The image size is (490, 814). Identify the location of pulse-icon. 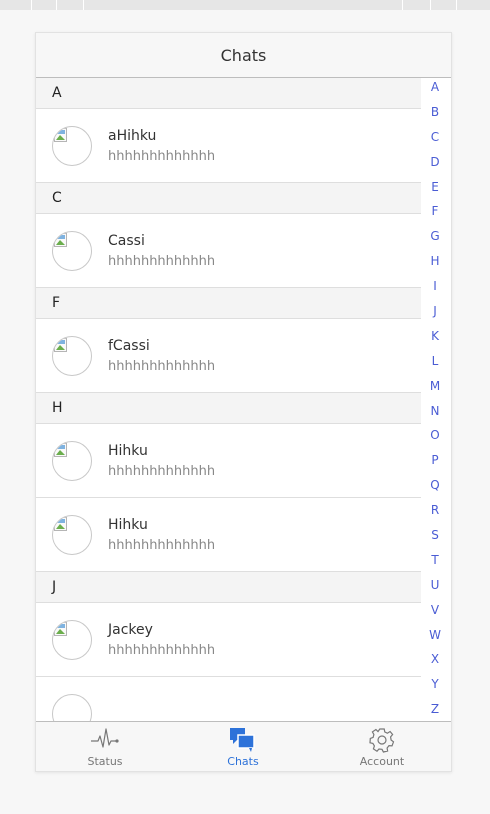
(105, 742).